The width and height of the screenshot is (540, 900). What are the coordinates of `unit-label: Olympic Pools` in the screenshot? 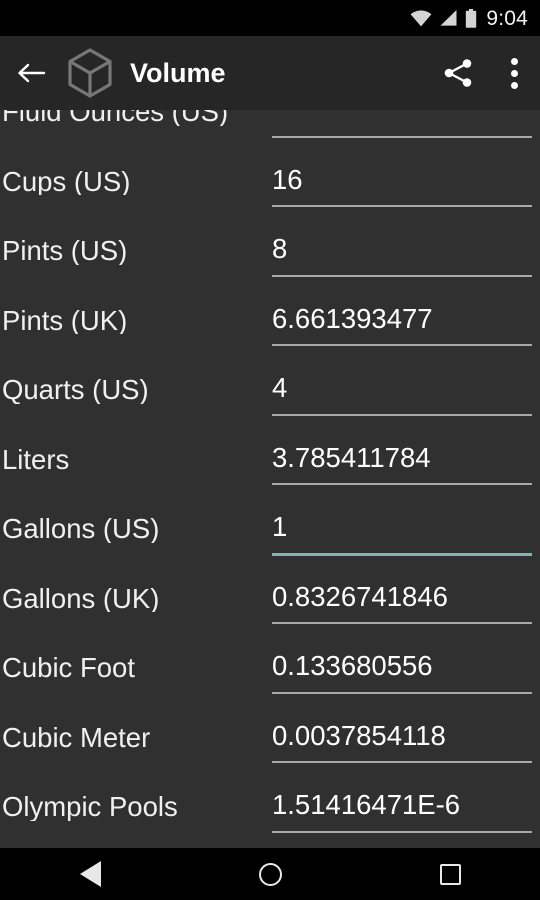 It's located at (90, 806).